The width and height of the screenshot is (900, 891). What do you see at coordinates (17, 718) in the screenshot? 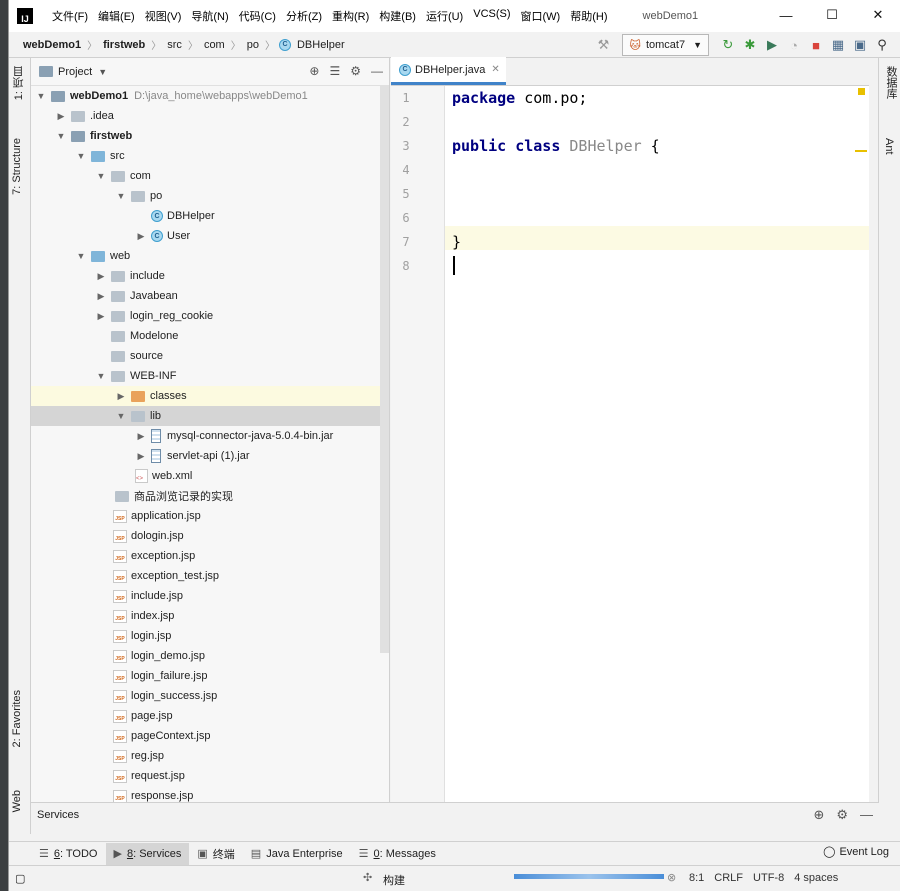
I see `favorites-tool-tab: 2: Favorites` at bounding box center [17, 718].